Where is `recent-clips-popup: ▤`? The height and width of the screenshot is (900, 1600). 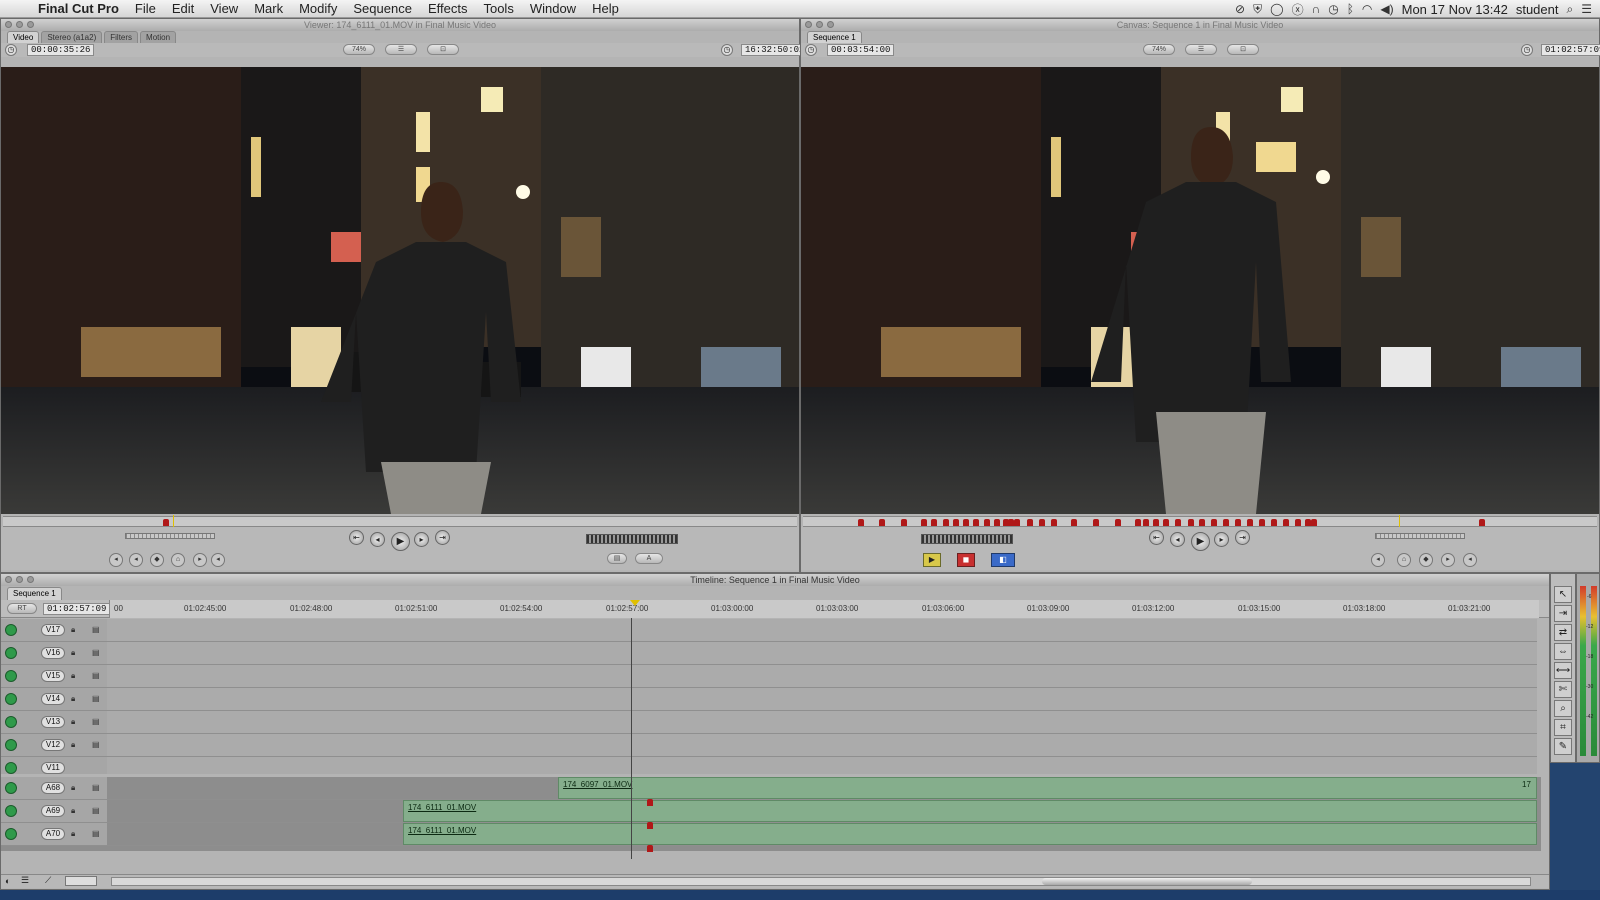
recent-clips-popup: ▤ is located at coordinates (617, 558).